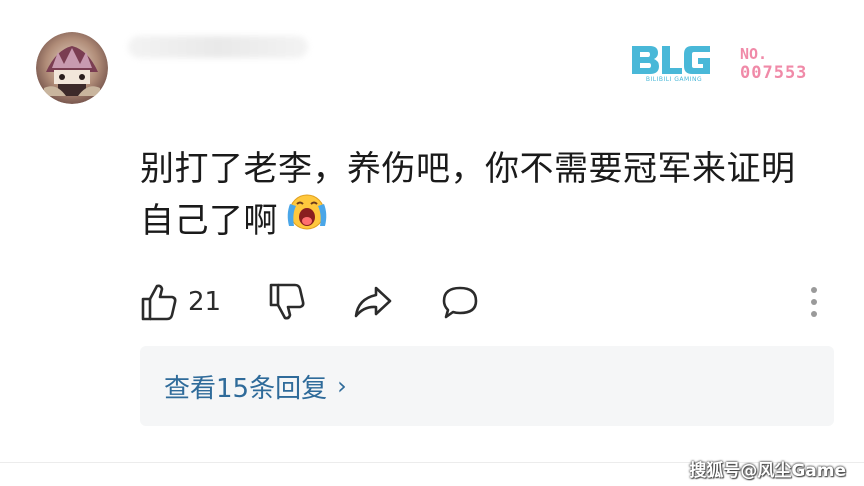  What do you see at coordinates (674, 79) in the screenshot?
I see `badge-logo-subtext: BILIBILI GAMING` at bounding box center [674, 79].